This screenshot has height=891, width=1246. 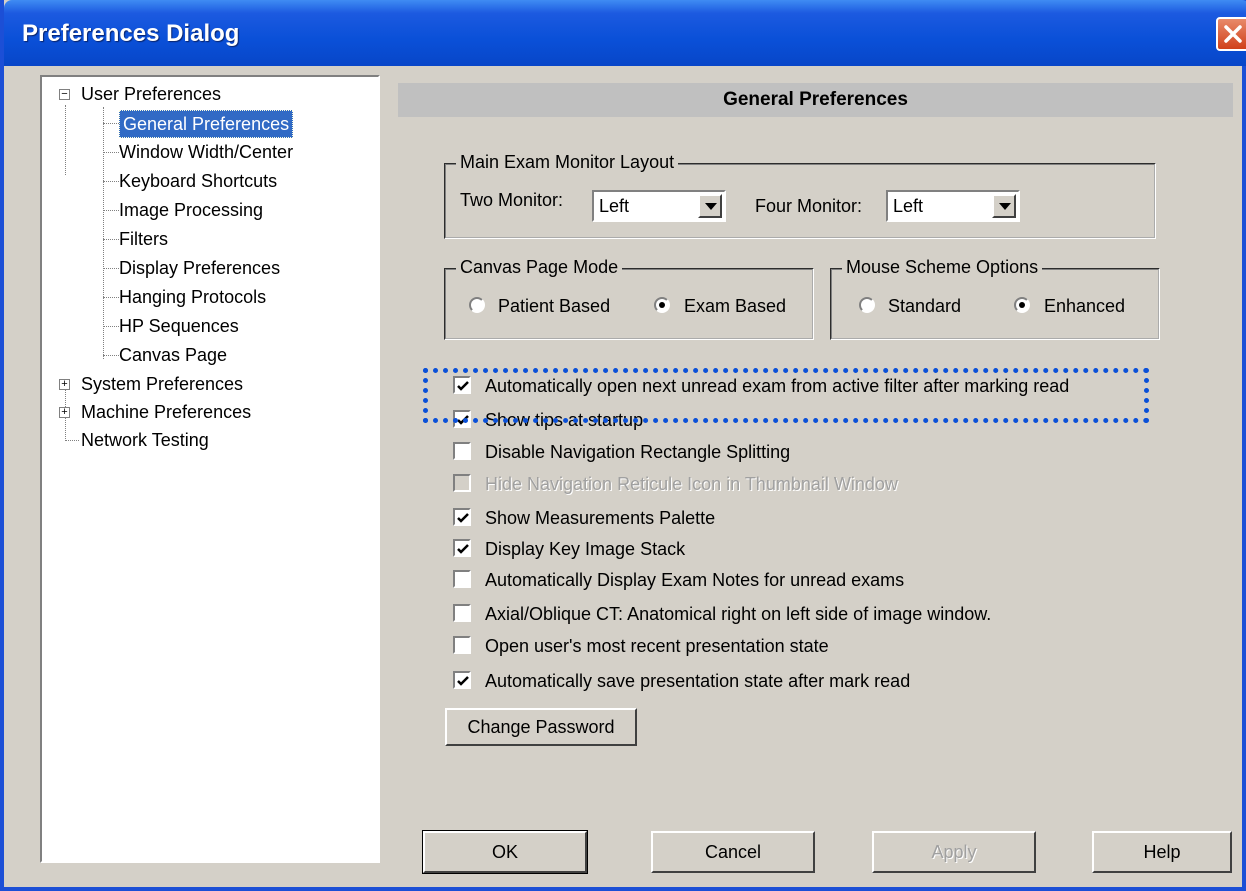 What do you see at coordinates (151, 94) in the screenshot?
I see `tree-item-label: User Preferences` at bounding box center [151, 94].